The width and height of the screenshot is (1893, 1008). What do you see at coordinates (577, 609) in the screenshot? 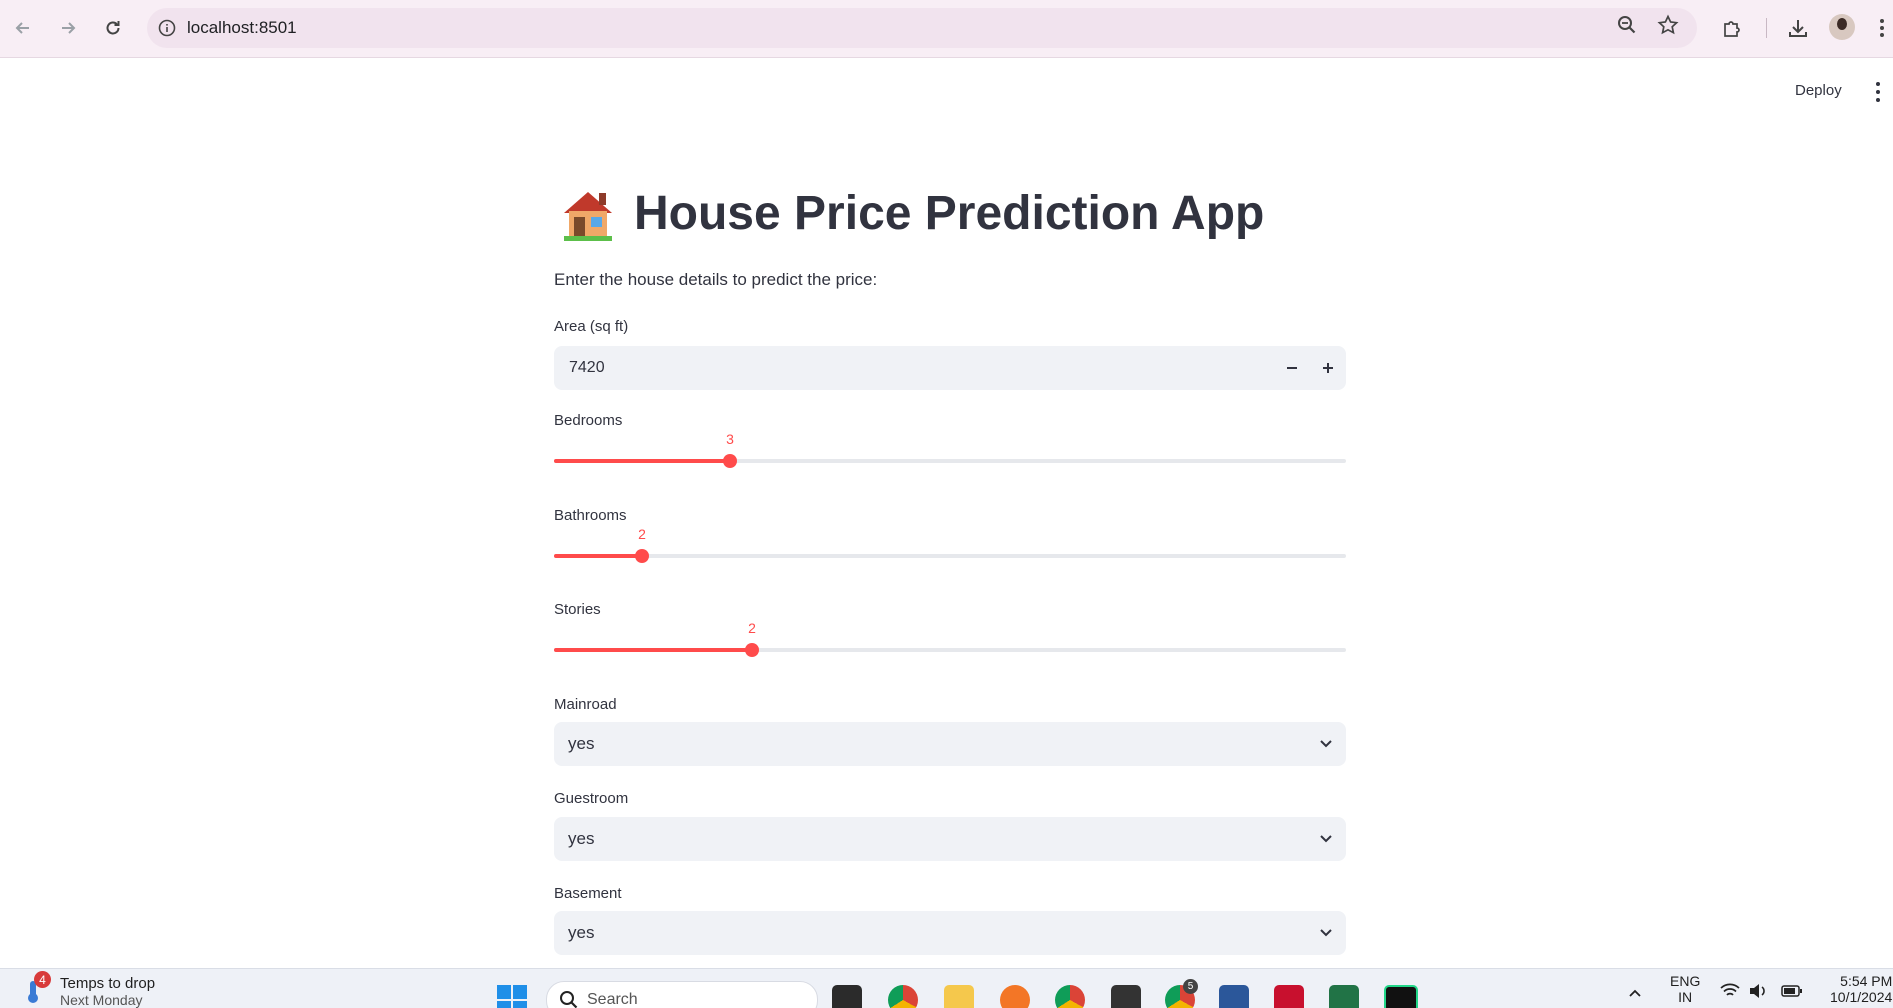
I see `stories-label: Stories` at bounding box center [577, 609].